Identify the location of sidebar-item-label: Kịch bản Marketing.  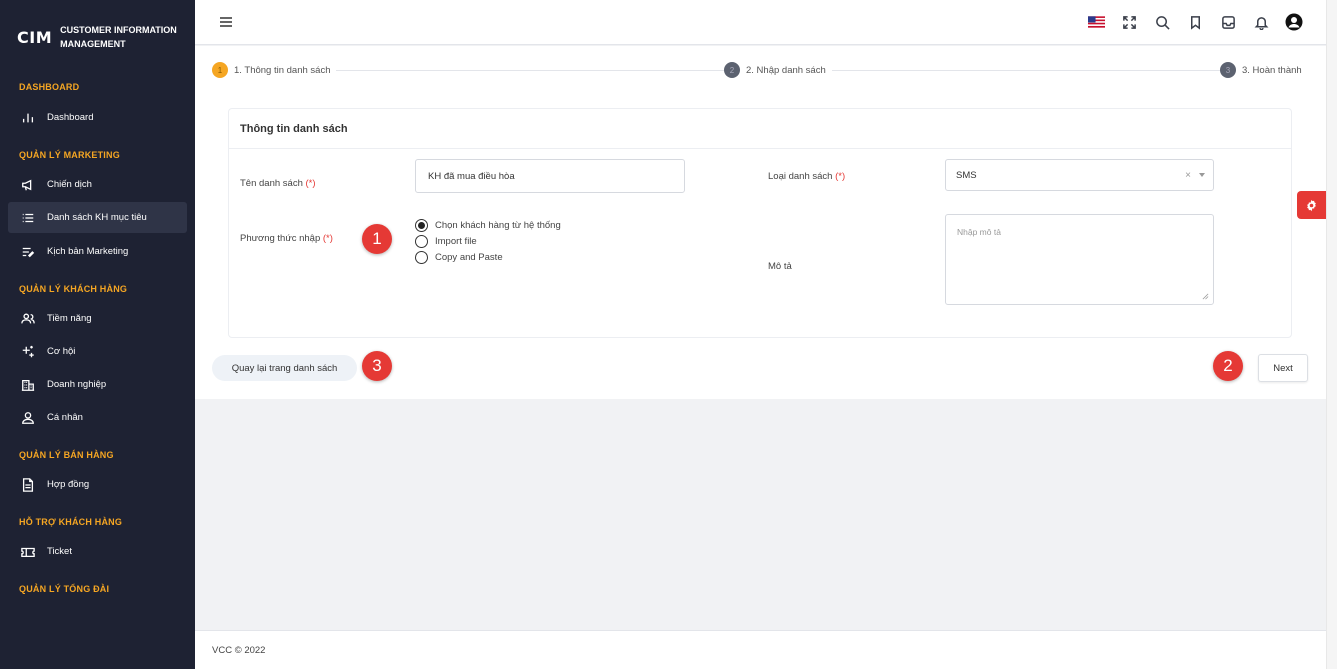
(88, 251).